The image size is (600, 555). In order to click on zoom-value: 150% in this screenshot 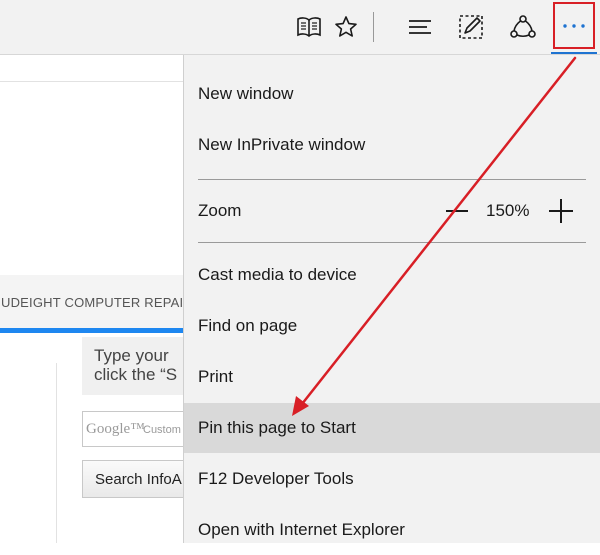, I will do `click(508, 210)`.